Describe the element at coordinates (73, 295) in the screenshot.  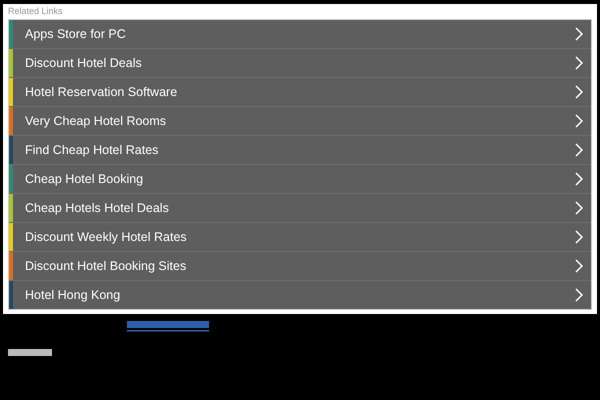
I see `link-label: Hotel Hong Kong` at that location.